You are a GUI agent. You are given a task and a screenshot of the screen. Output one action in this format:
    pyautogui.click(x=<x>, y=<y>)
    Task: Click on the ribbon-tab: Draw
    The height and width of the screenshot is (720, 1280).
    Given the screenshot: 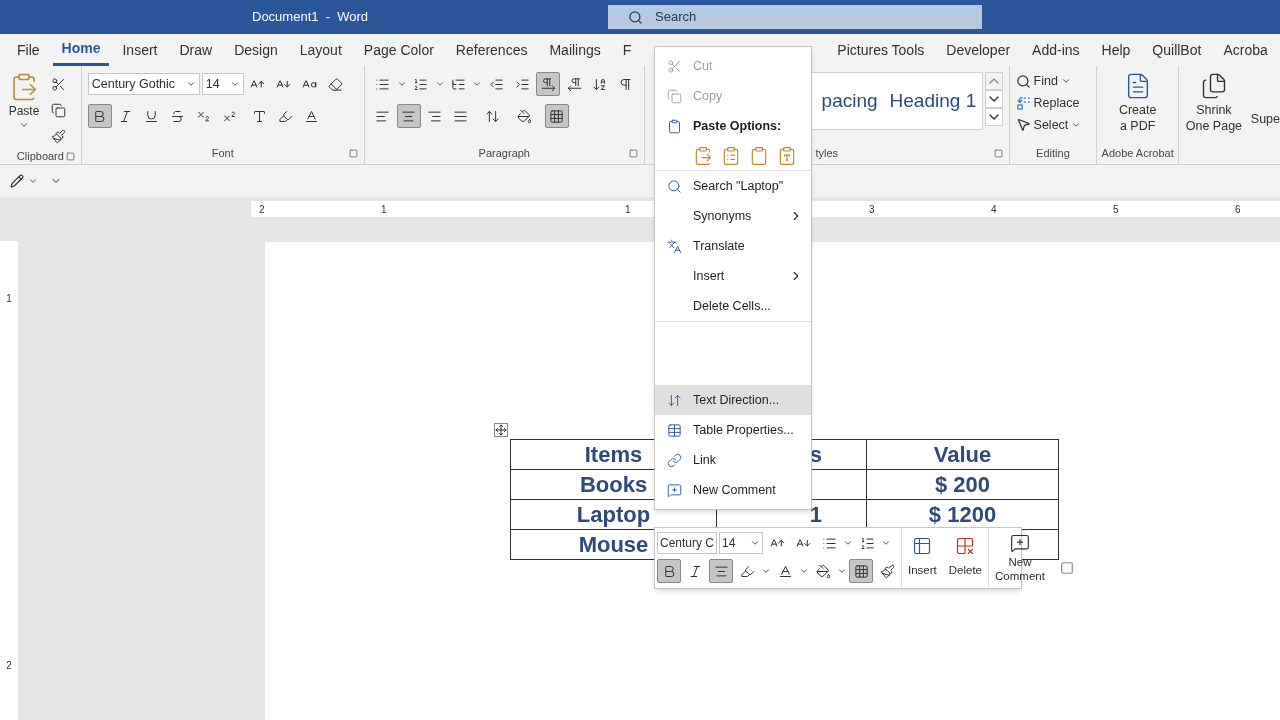 What is the action you would take?
    pyautogui.click(x=196, y=50)
    